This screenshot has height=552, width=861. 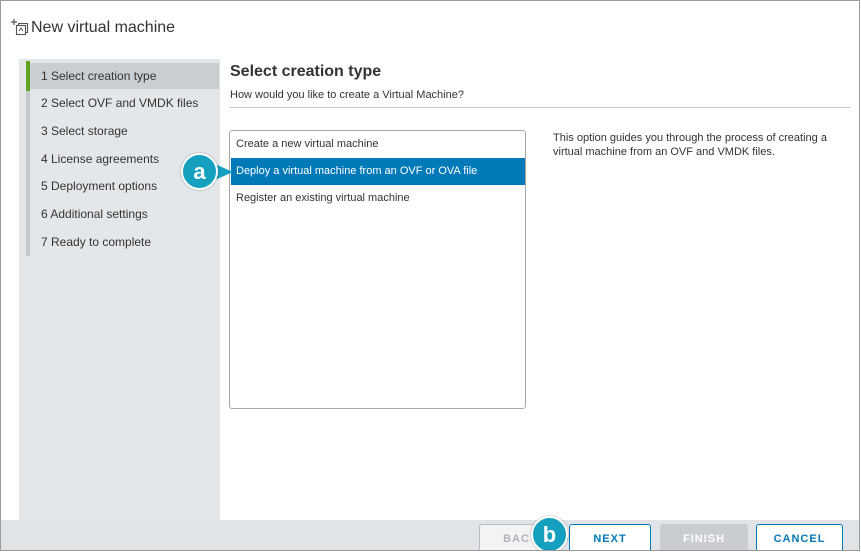 I want to click on option-create-new-vm: Create a new virtual machine, so click(x=378, y=144).